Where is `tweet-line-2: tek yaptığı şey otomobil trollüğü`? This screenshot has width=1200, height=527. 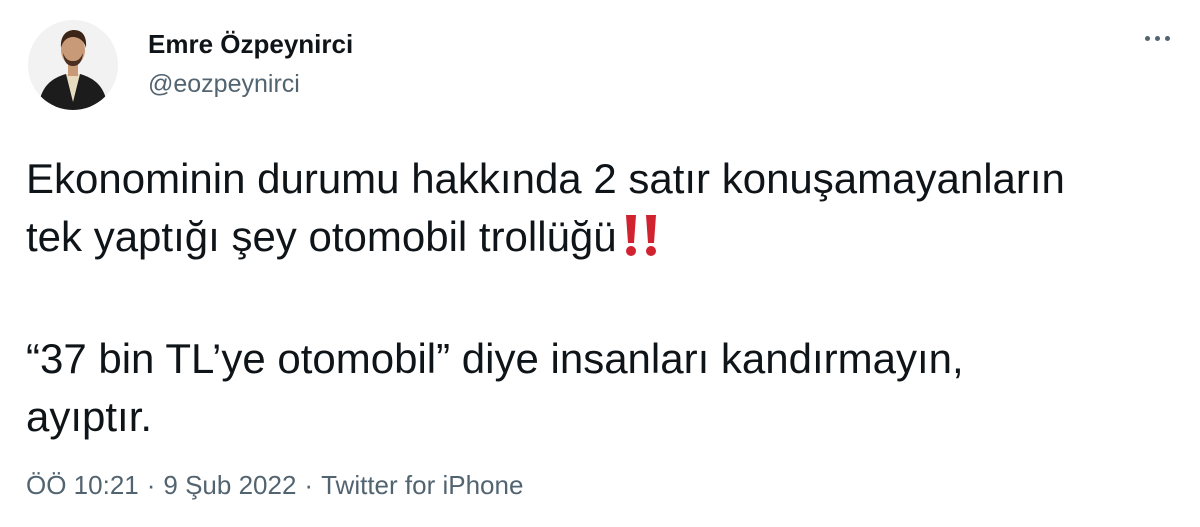
tweet-line-2: tek yaptığı şey otomobil trollüğü is located at coordinates (321, 236).